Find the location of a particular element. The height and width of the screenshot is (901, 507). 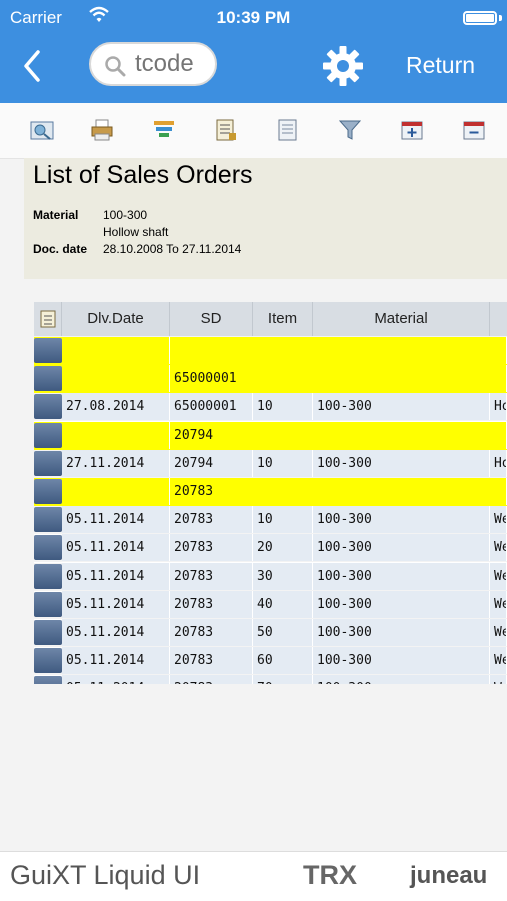

select-all-icon is located at coordinates (48, 319).